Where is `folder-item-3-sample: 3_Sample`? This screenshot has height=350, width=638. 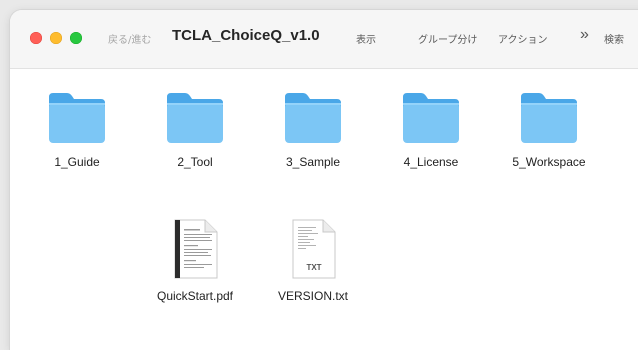
folder-item-3-sample: 3_Sample is located at coordinates (313, 129).